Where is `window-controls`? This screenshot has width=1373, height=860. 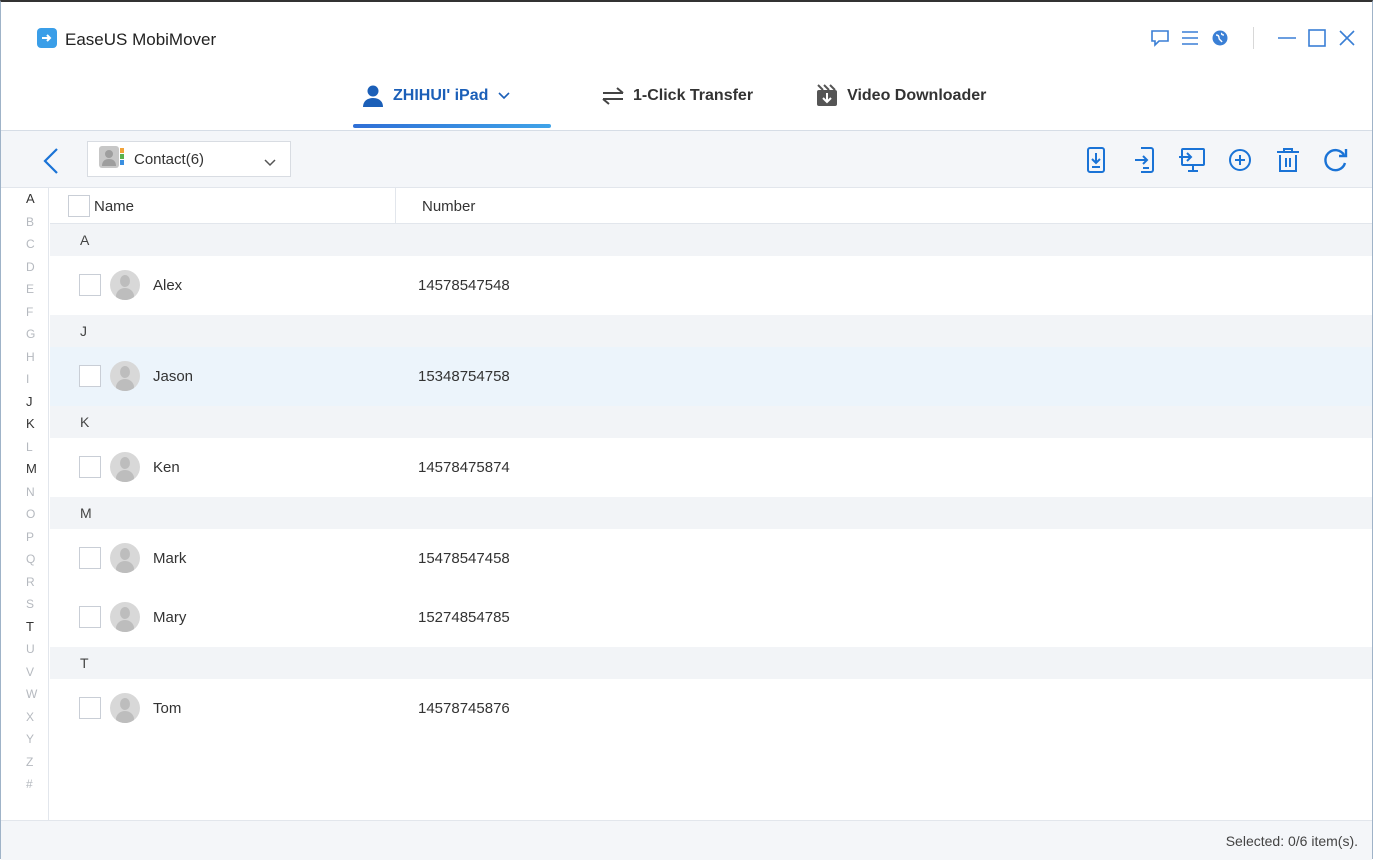
window-controls is located at coordinates (1253, 38).